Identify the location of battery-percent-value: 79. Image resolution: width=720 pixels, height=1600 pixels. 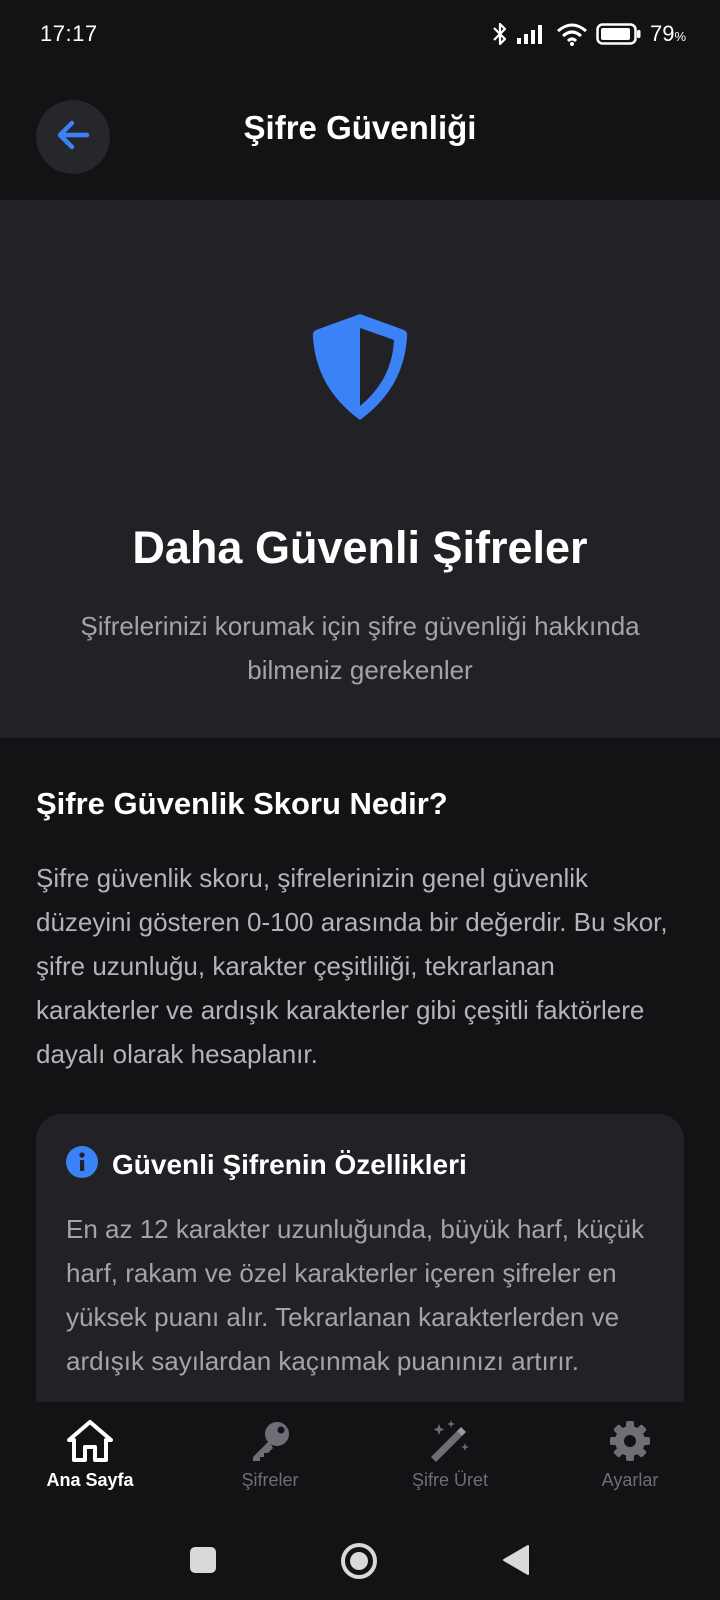
(662, 33).